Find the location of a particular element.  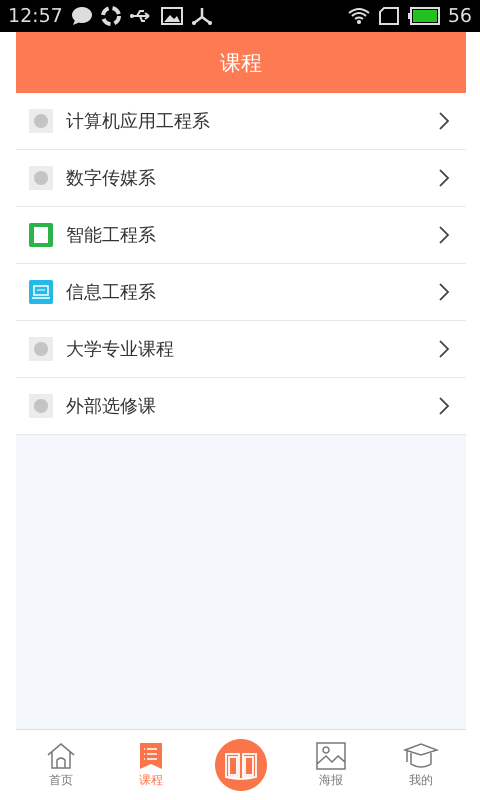

house-icon is located at coordinates (61, 756).